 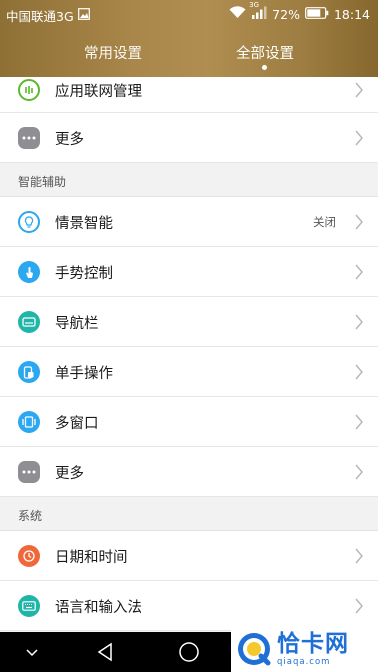 I want to click on list-item-language-input: 语言和输入法, so click(x=189, y=606).